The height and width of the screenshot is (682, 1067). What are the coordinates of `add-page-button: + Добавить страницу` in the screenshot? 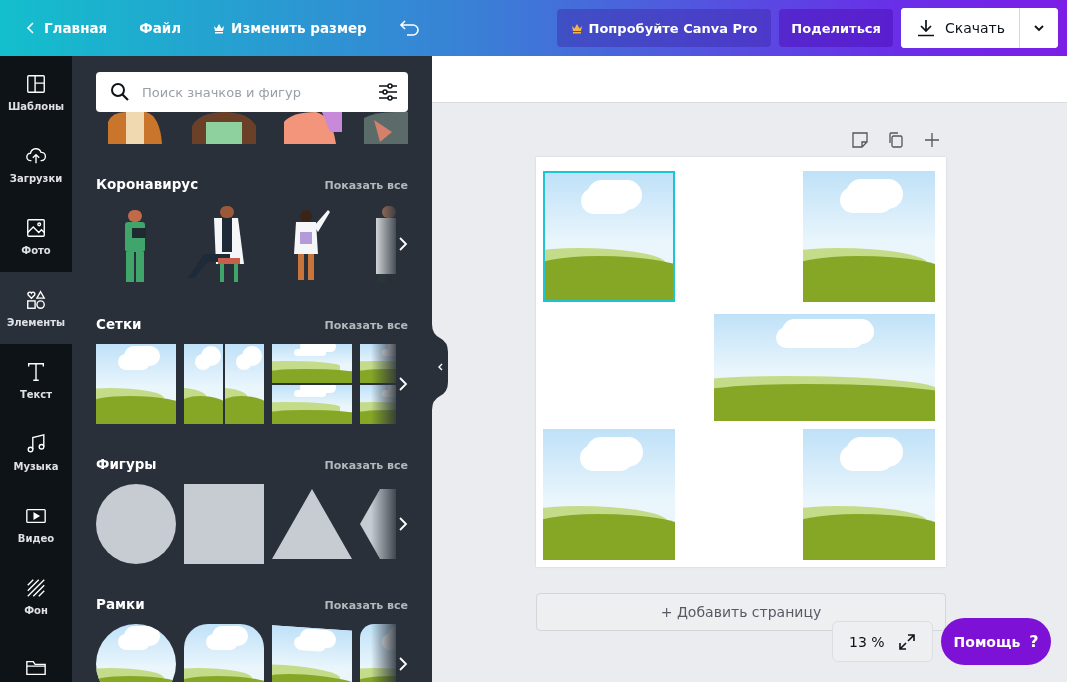 It's located at (741, 612).